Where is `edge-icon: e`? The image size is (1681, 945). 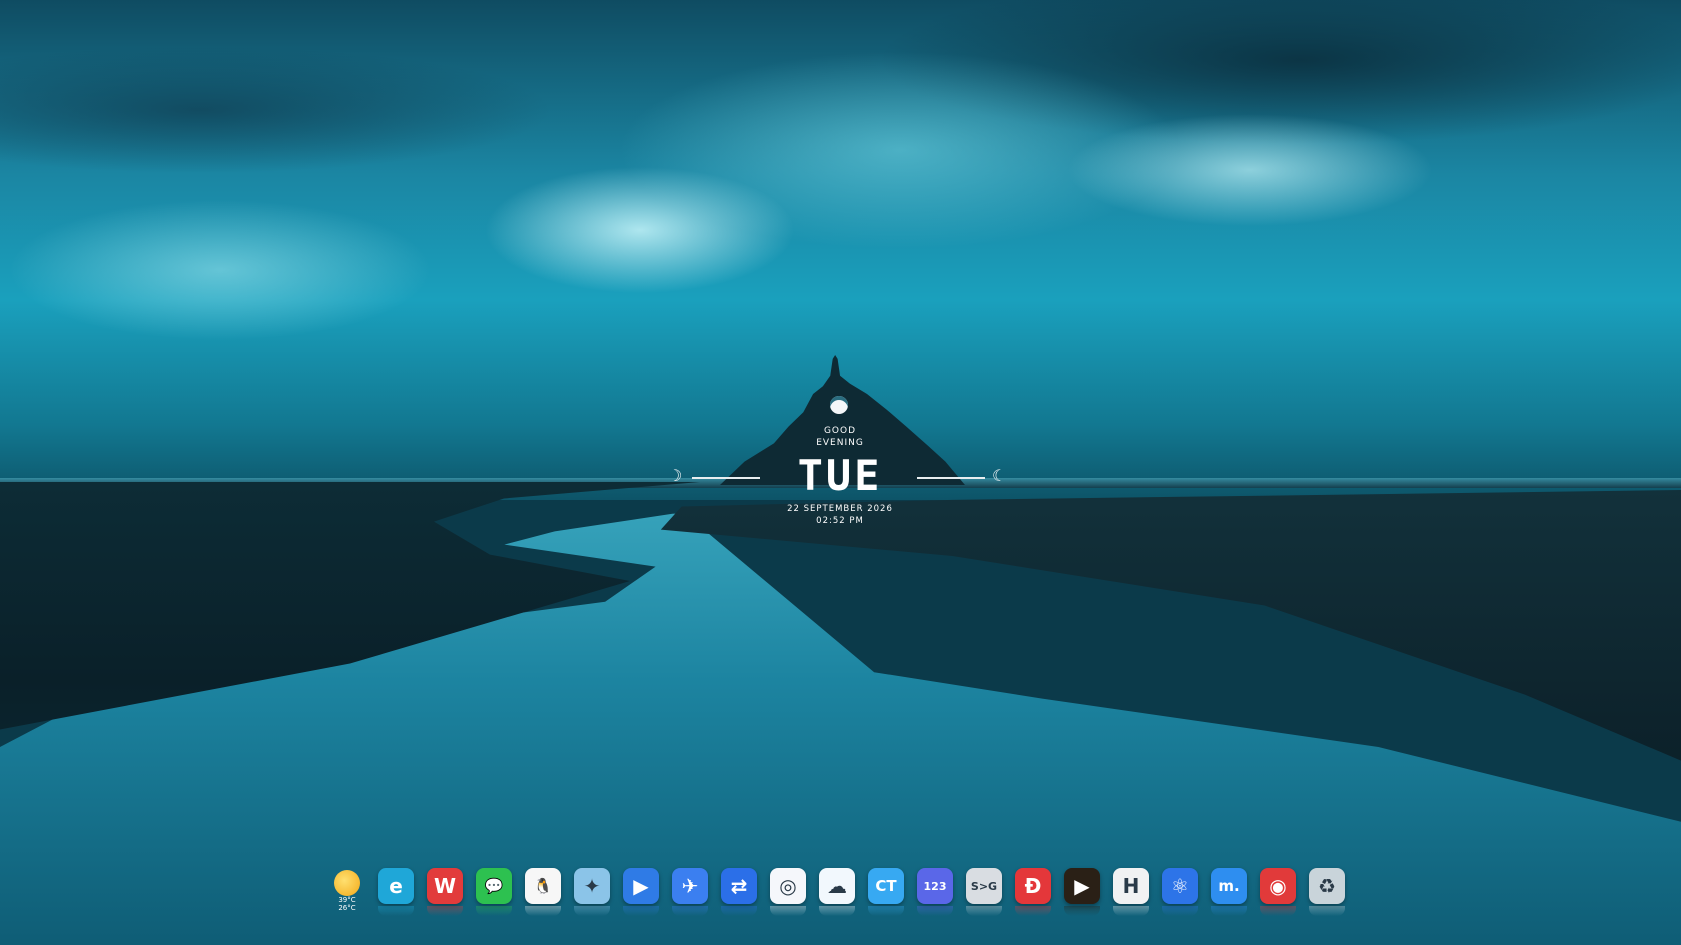
edge-icon: e is located at coordinates (396, 886).